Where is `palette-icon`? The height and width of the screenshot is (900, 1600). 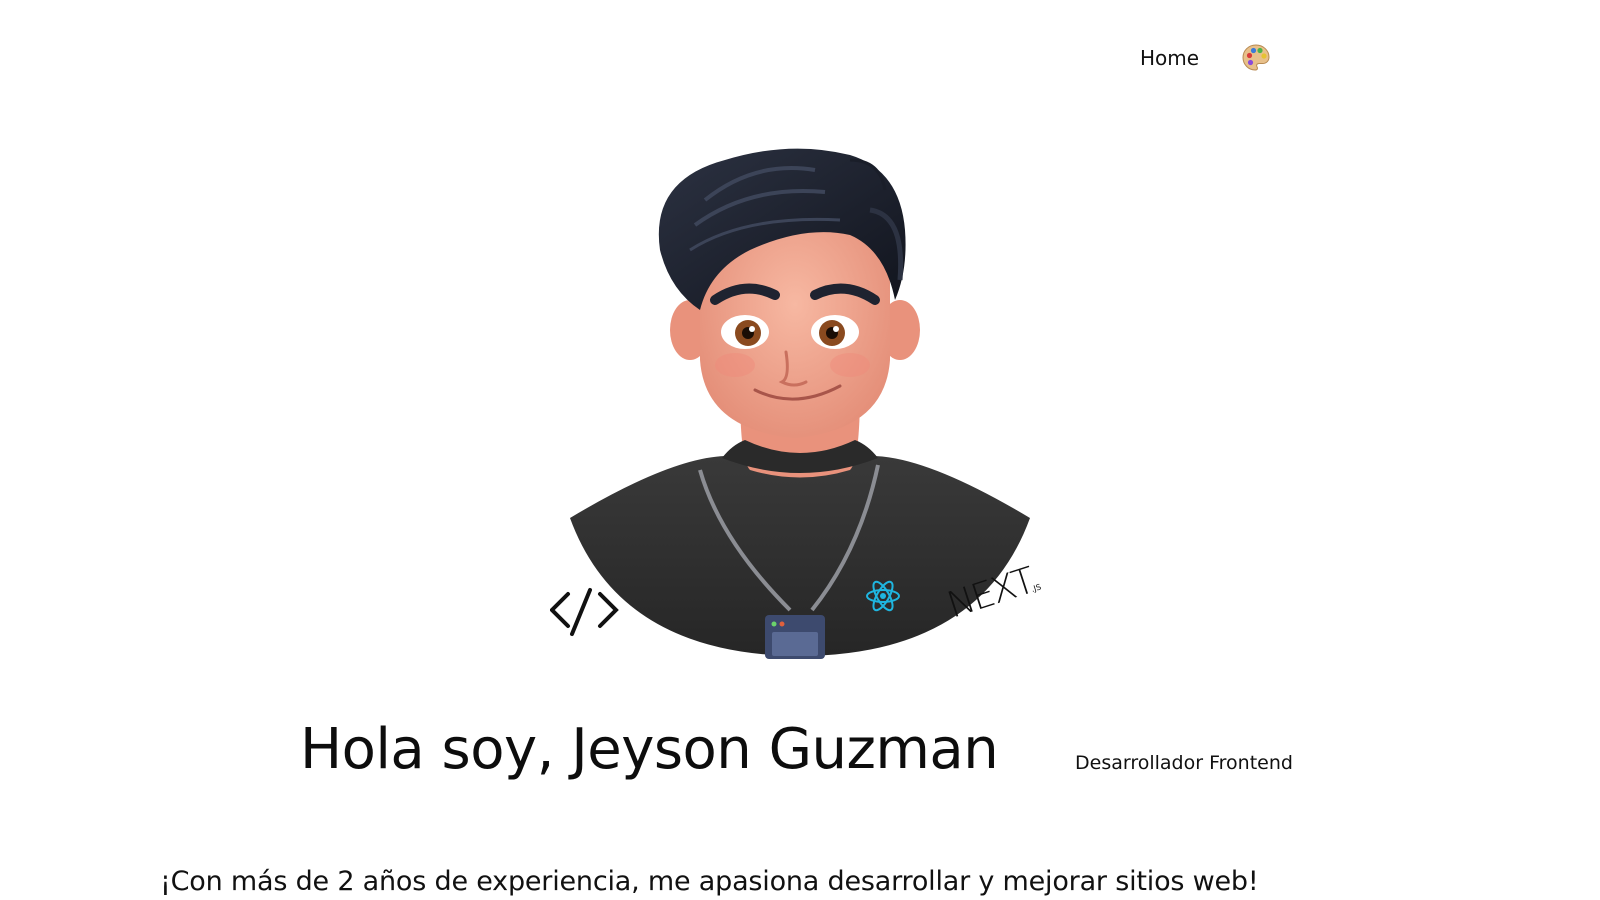
palette-icon is located at coordinates (1256, 58).